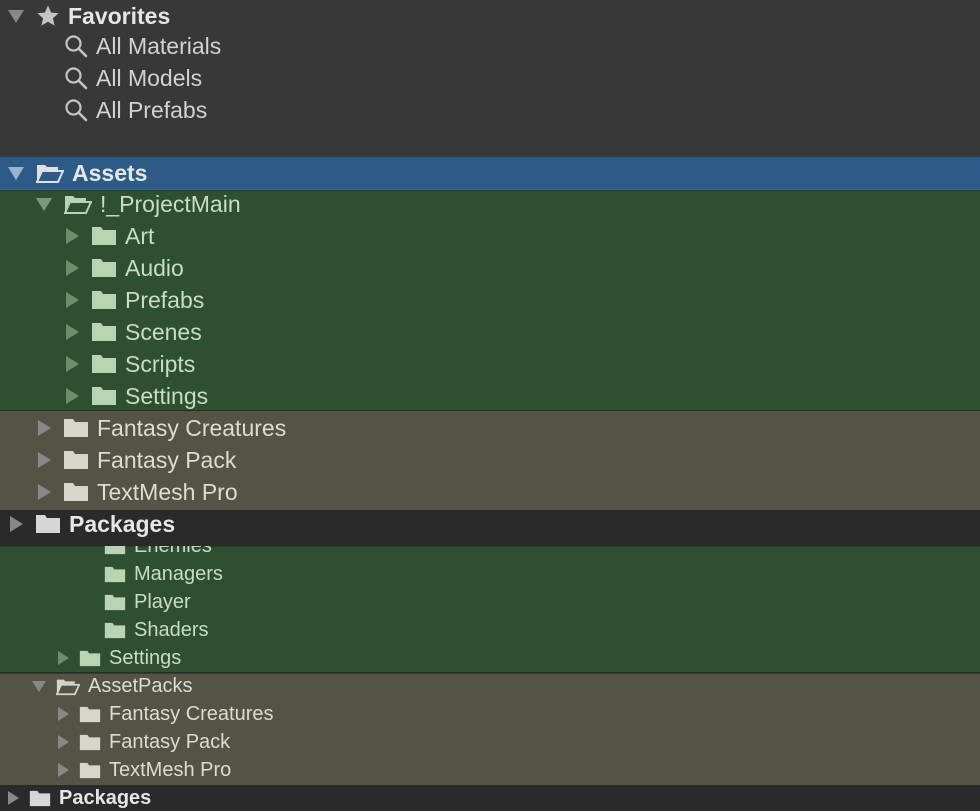 Image resolution: width=980 pixels, height=811 pixels. I want to click on folder-label: Enemies, so click(173, 552).